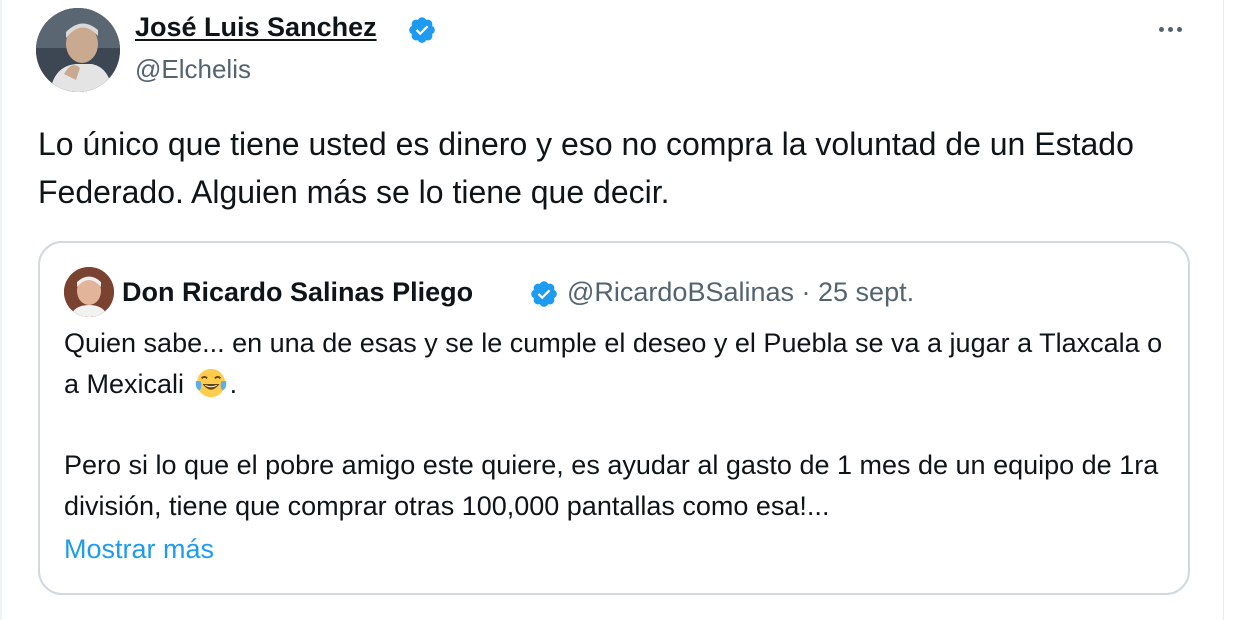 The image size is (1236, 620). Describe the element at coordinates (866, 292) in the screenshot. I see `quoted-date: 25 sept.` at that location.